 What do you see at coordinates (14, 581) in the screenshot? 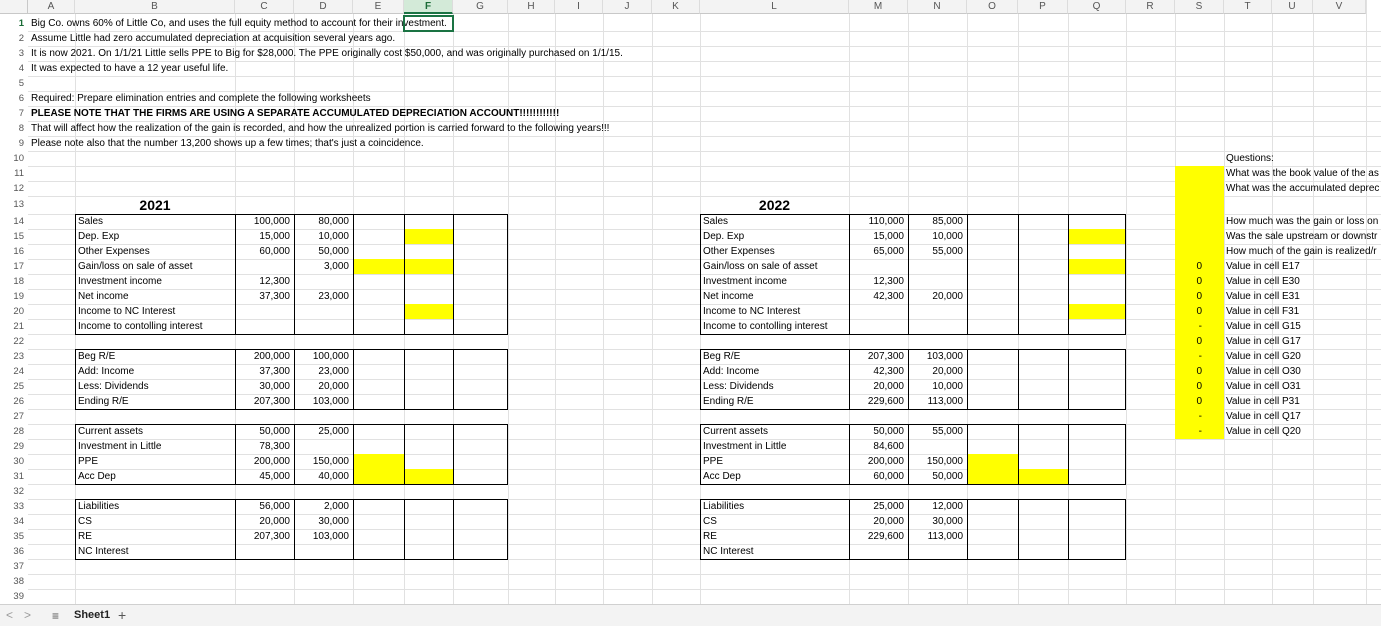
I see `row-header-38: 38` at bounding box center [14, 581].